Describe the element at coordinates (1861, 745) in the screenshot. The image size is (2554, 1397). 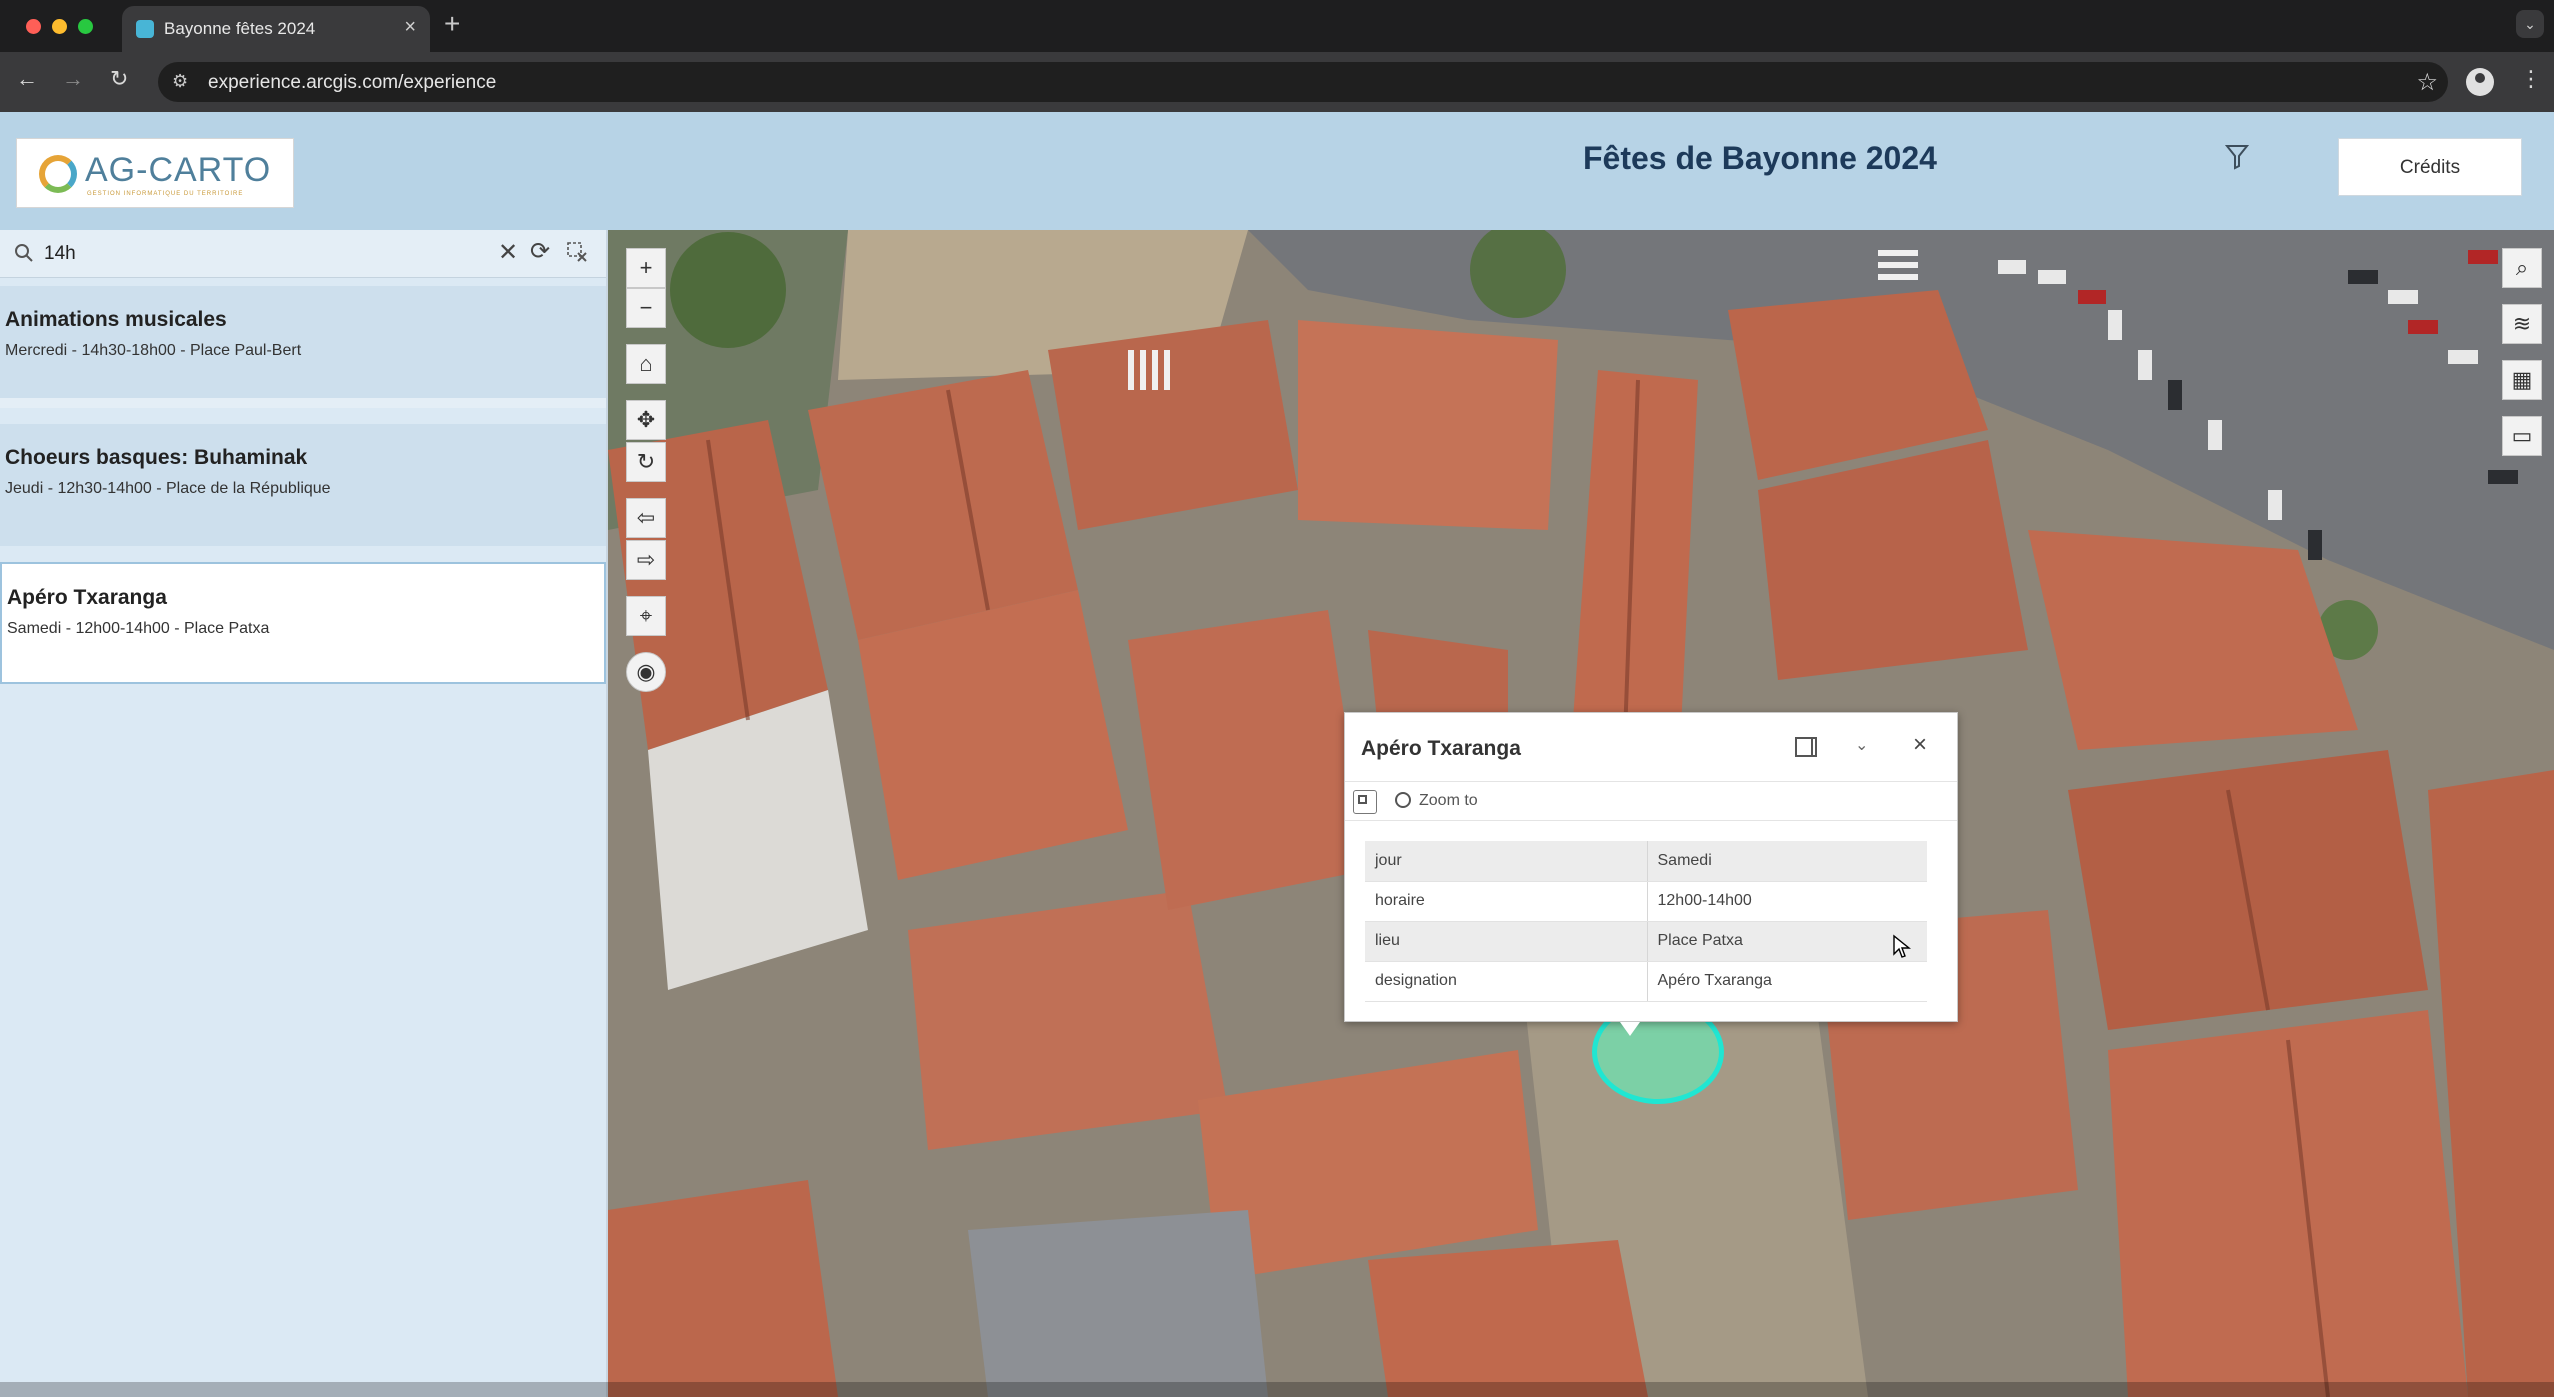
I see `collapse-popup-icon: ⌄` at that location.